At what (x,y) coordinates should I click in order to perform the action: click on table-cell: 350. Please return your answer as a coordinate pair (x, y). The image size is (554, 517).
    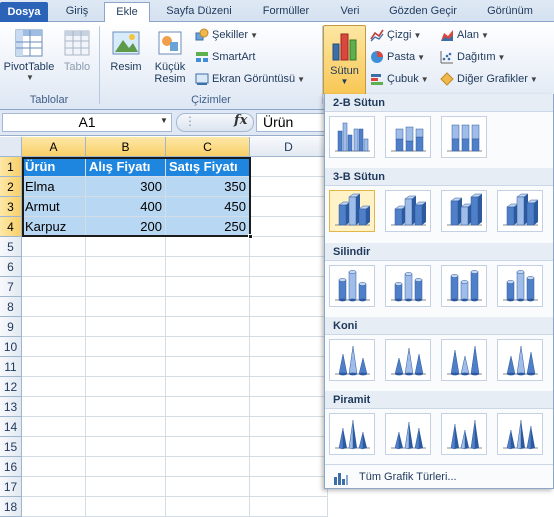
    Looking at the image, I should click on (208, 187).